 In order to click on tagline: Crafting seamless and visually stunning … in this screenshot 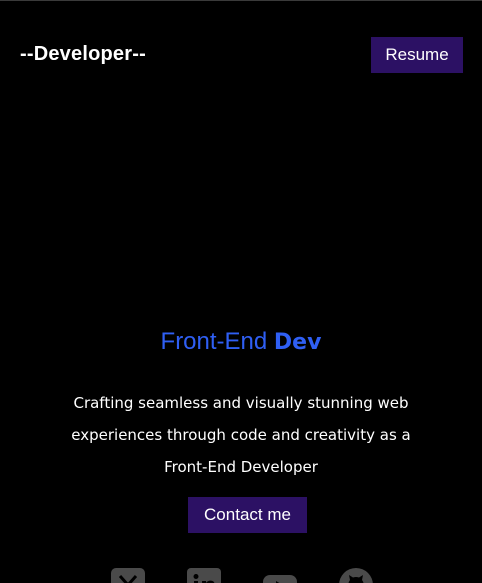, I will do `click(241, 435)`.